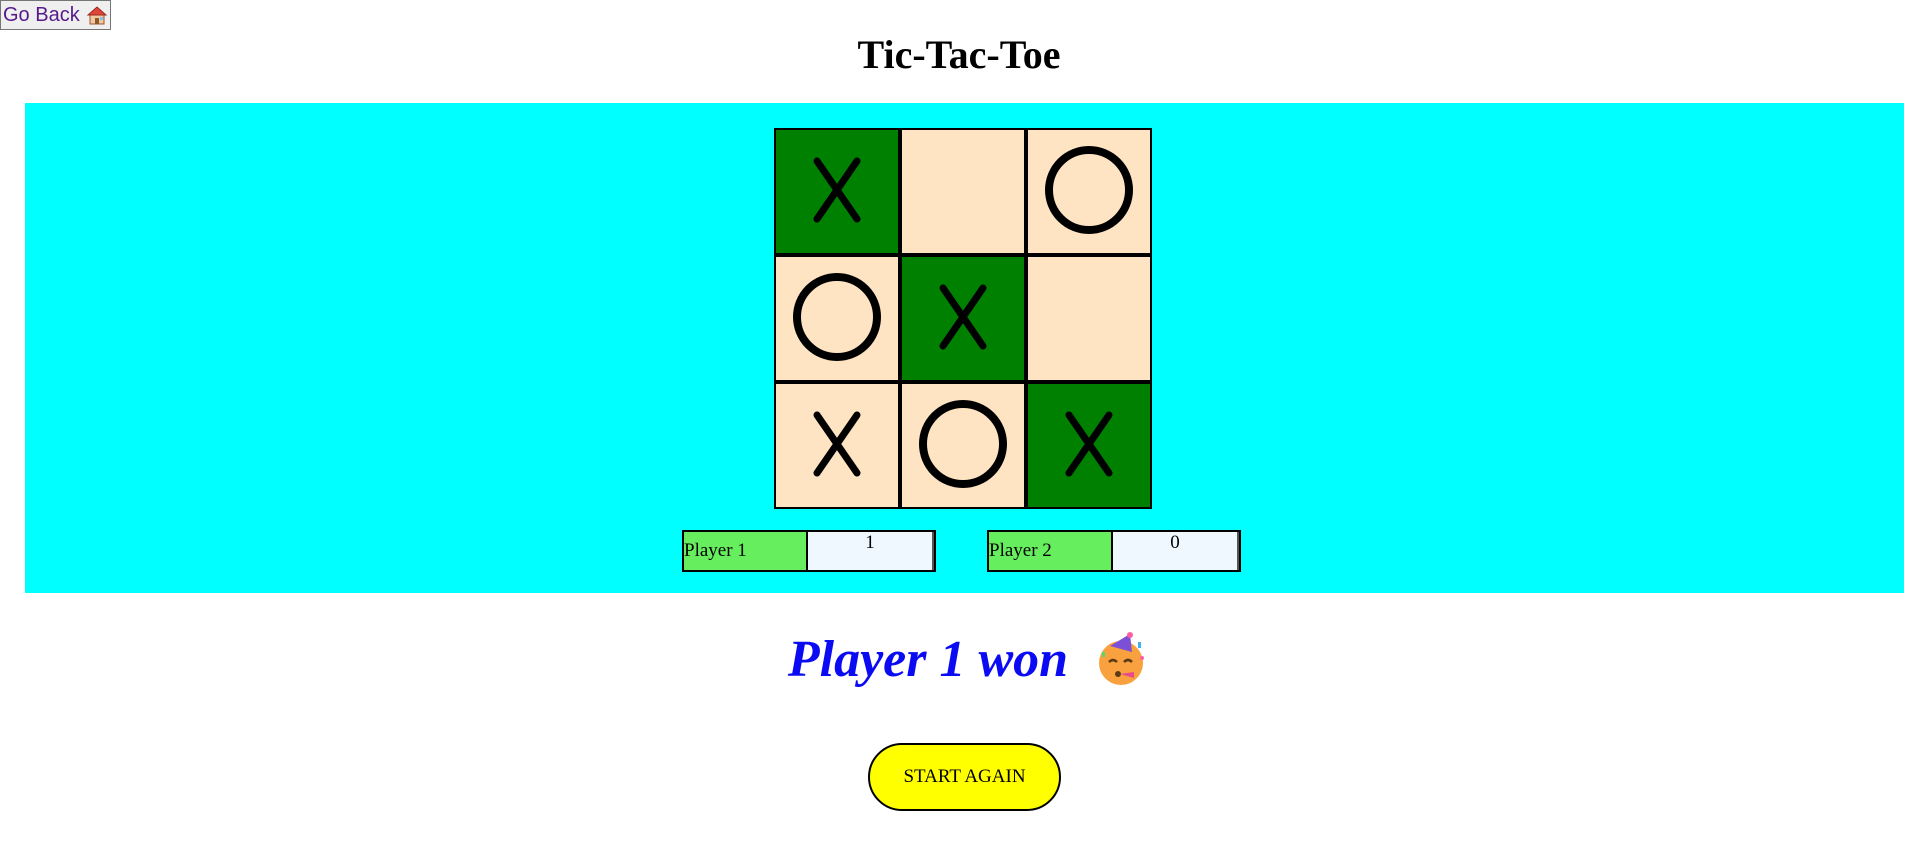  What do you see at coordinates (41, 15) in the screenshot?
I see `go-back-label: Go Back` at bounding box center [41, 15].